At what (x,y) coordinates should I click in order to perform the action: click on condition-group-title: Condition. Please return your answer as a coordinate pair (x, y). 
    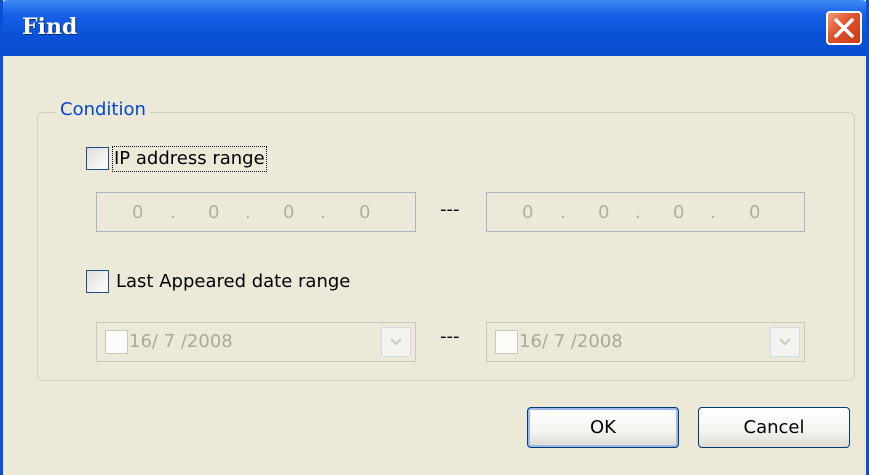
    Looking at the image, I should click on (103, 110).